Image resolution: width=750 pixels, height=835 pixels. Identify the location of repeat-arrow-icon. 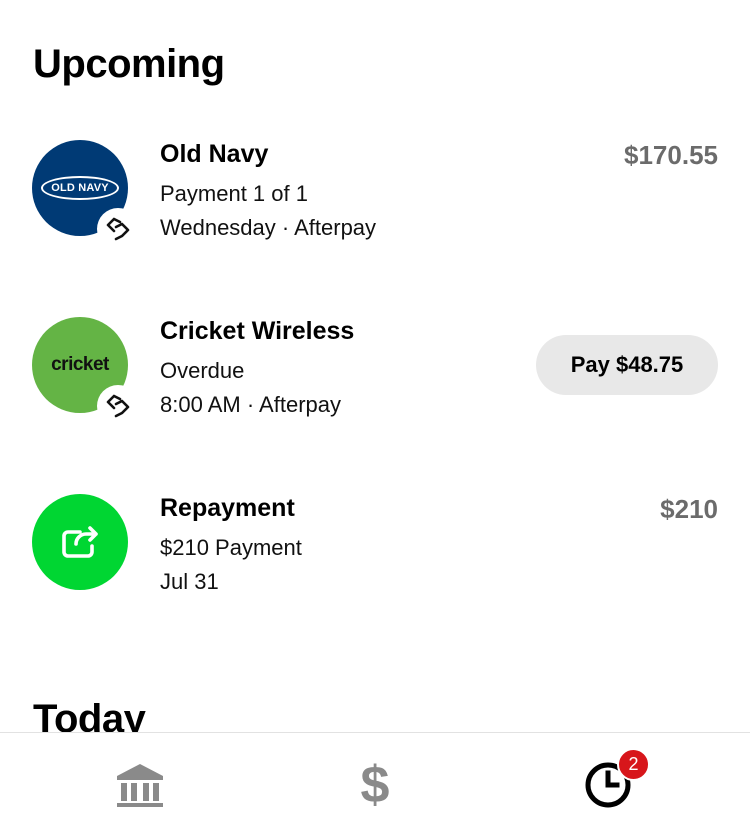
(80, 542).